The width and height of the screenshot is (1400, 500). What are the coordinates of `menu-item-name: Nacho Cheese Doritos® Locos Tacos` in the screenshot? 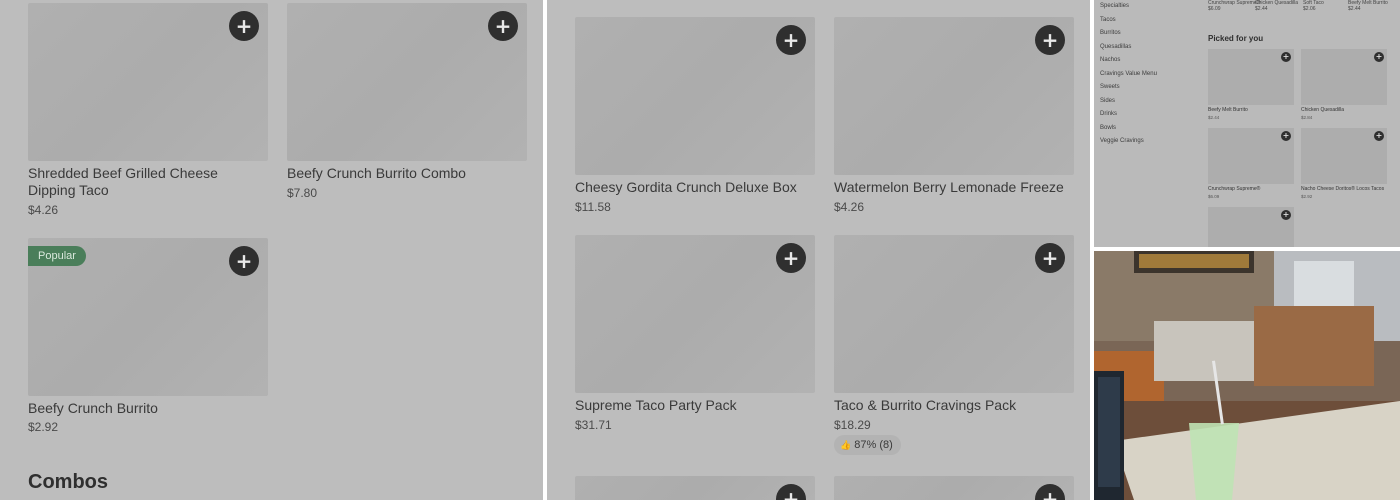 It's located at (1343, 189).